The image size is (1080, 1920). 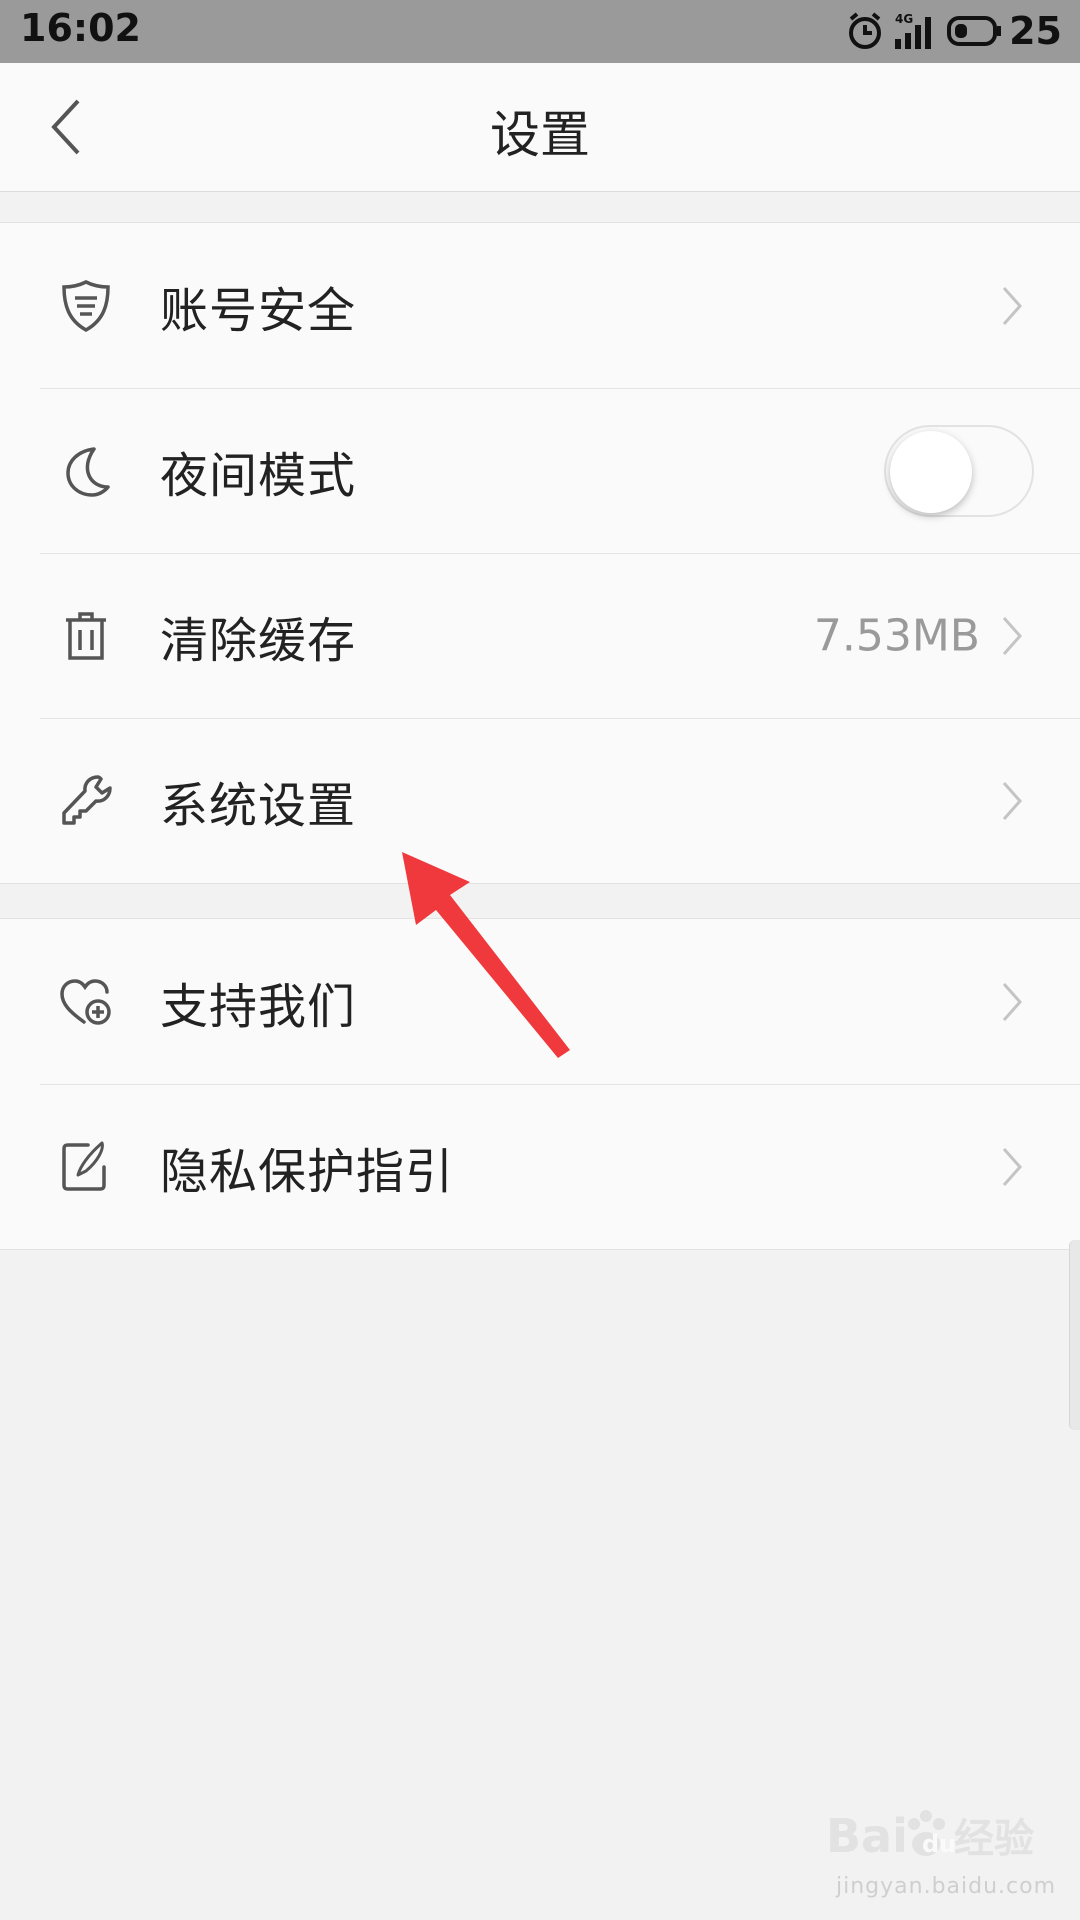 What do you see at coordinates (258, 805) in the screenshot?
I see `settings-item-label: 系统设置` at bounding box center [258, 805].